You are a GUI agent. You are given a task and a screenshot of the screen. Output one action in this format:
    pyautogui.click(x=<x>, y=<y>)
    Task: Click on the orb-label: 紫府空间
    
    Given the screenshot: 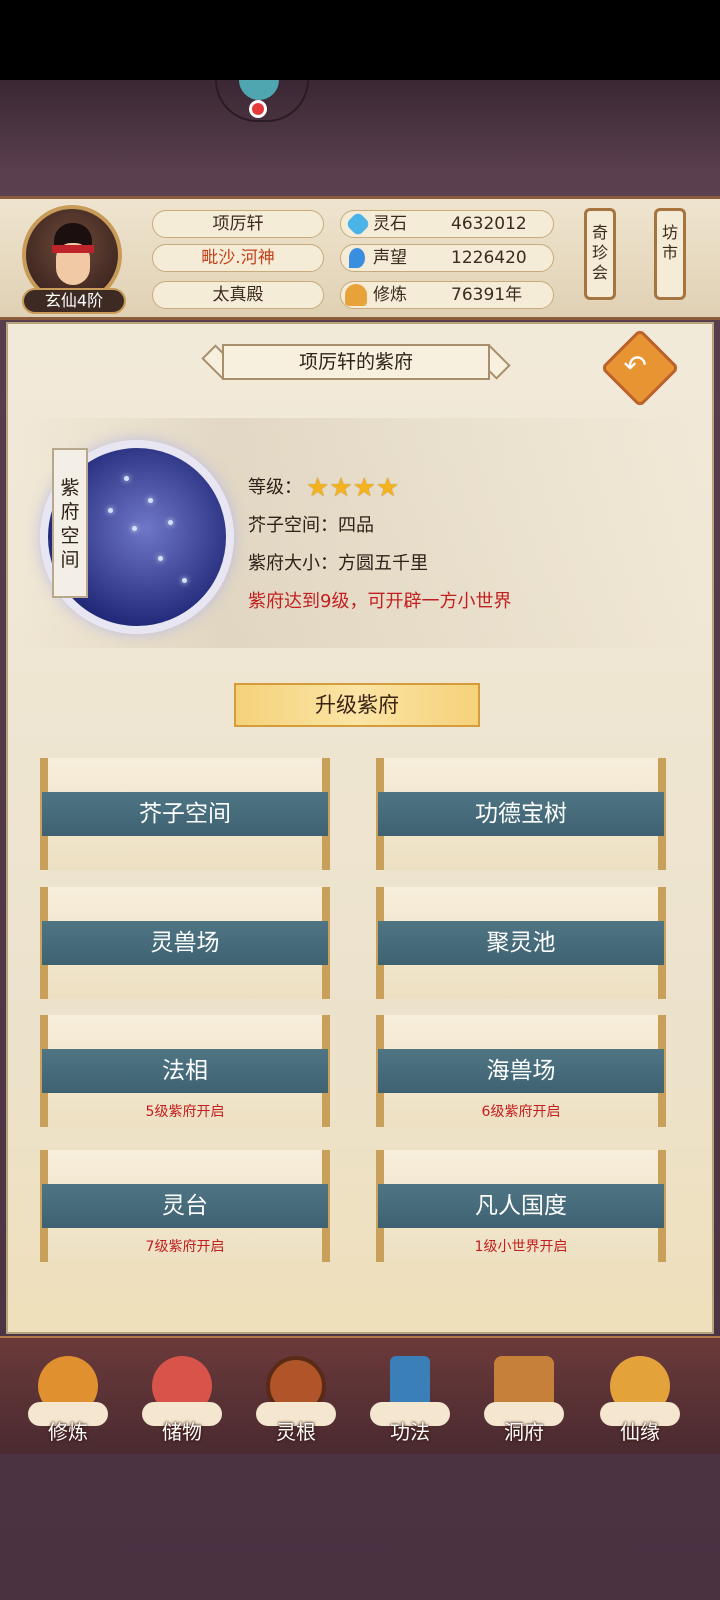 What is the action you would take?
    pyautogui.click(x=70, y=523)
    